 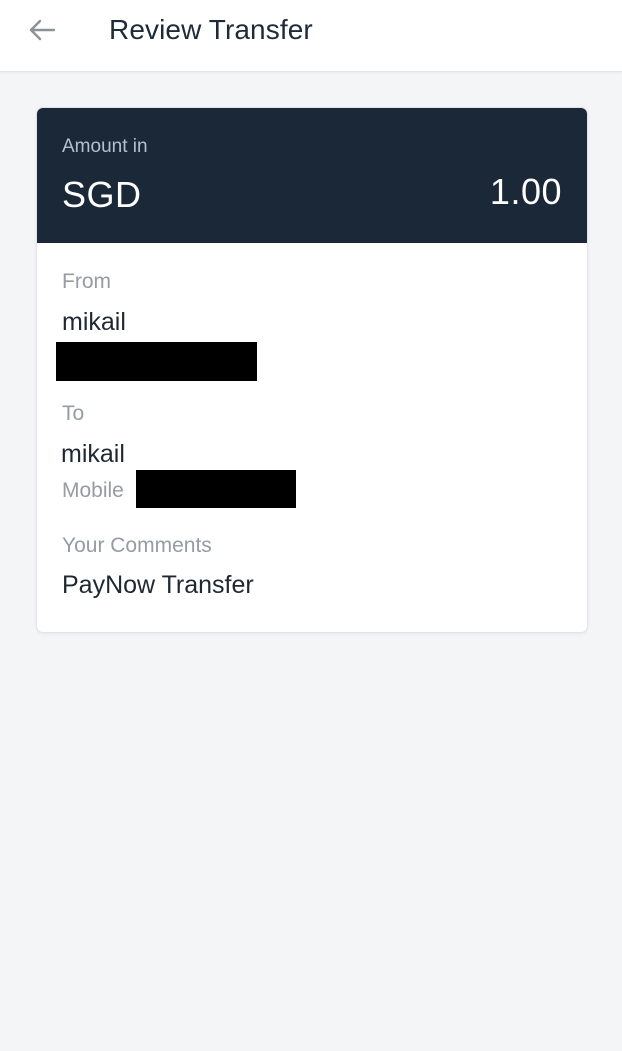 I want to click on page-title: Review Transfer, so click(x=211, y=29).